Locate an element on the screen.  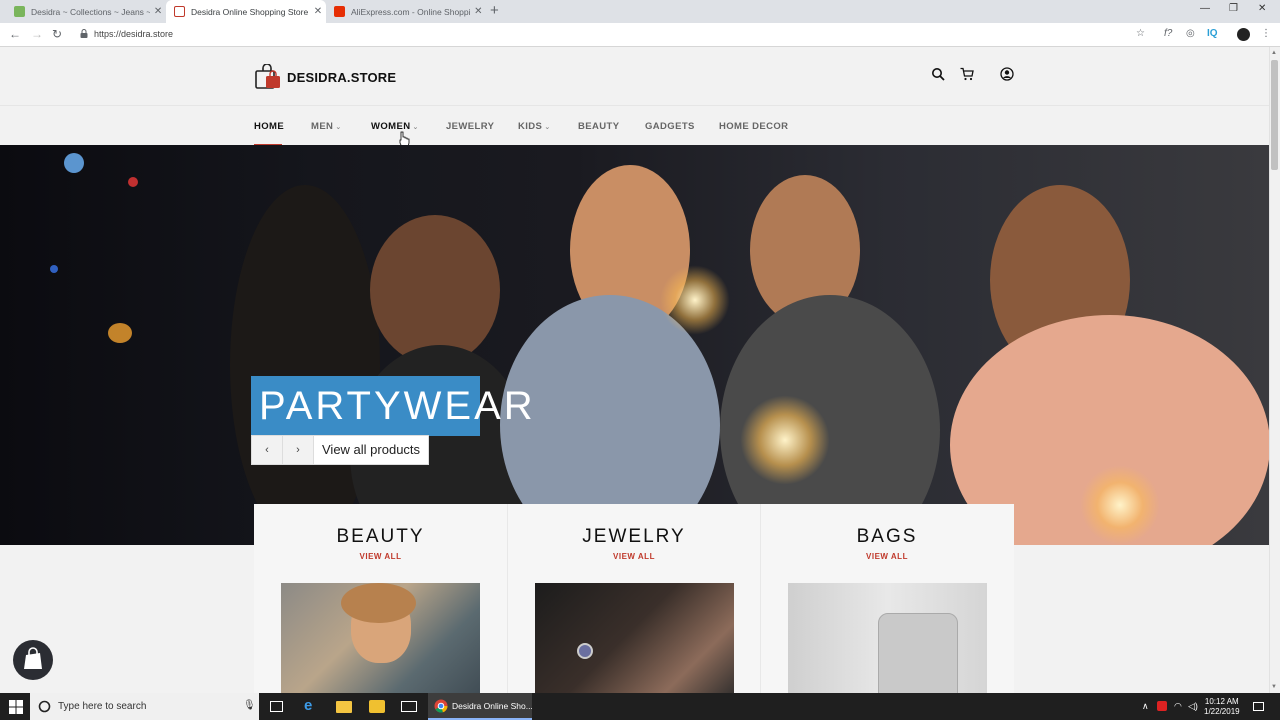
logo-text: DESIDRA.STORE is located at coordinates (342, 77).